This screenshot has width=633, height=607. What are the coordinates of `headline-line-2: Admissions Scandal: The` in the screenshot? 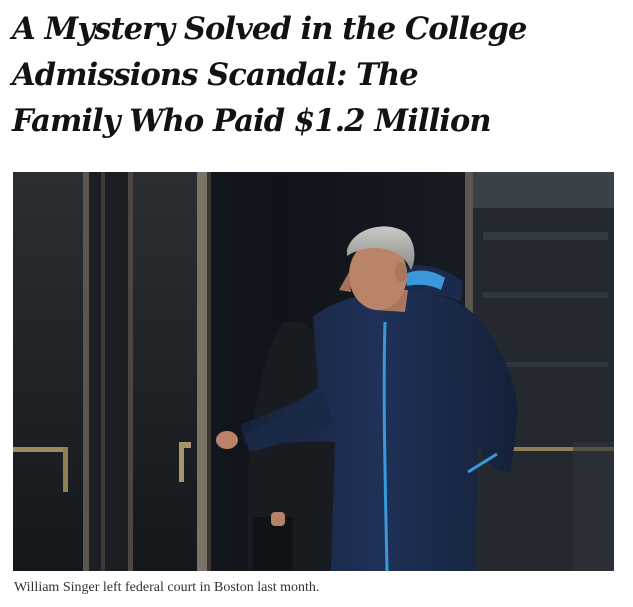 It's located at (215, 75).